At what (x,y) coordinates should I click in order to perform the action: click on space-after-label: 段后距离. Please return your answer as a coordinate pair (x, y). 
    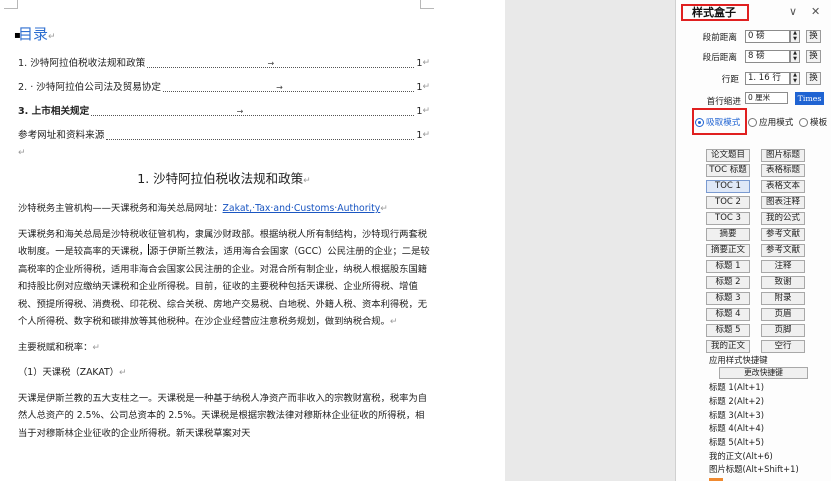
    Looking at the image, I should click on (719, 58).